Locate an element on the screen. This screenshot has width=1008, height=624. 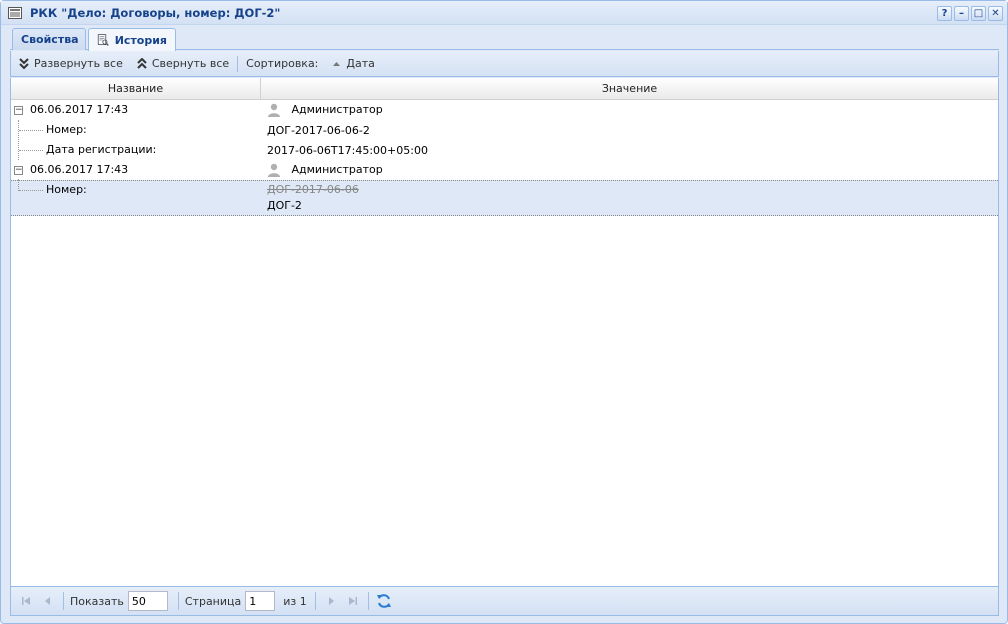
expand-all-button: Развернуть все is located at coordinates (71, 63).